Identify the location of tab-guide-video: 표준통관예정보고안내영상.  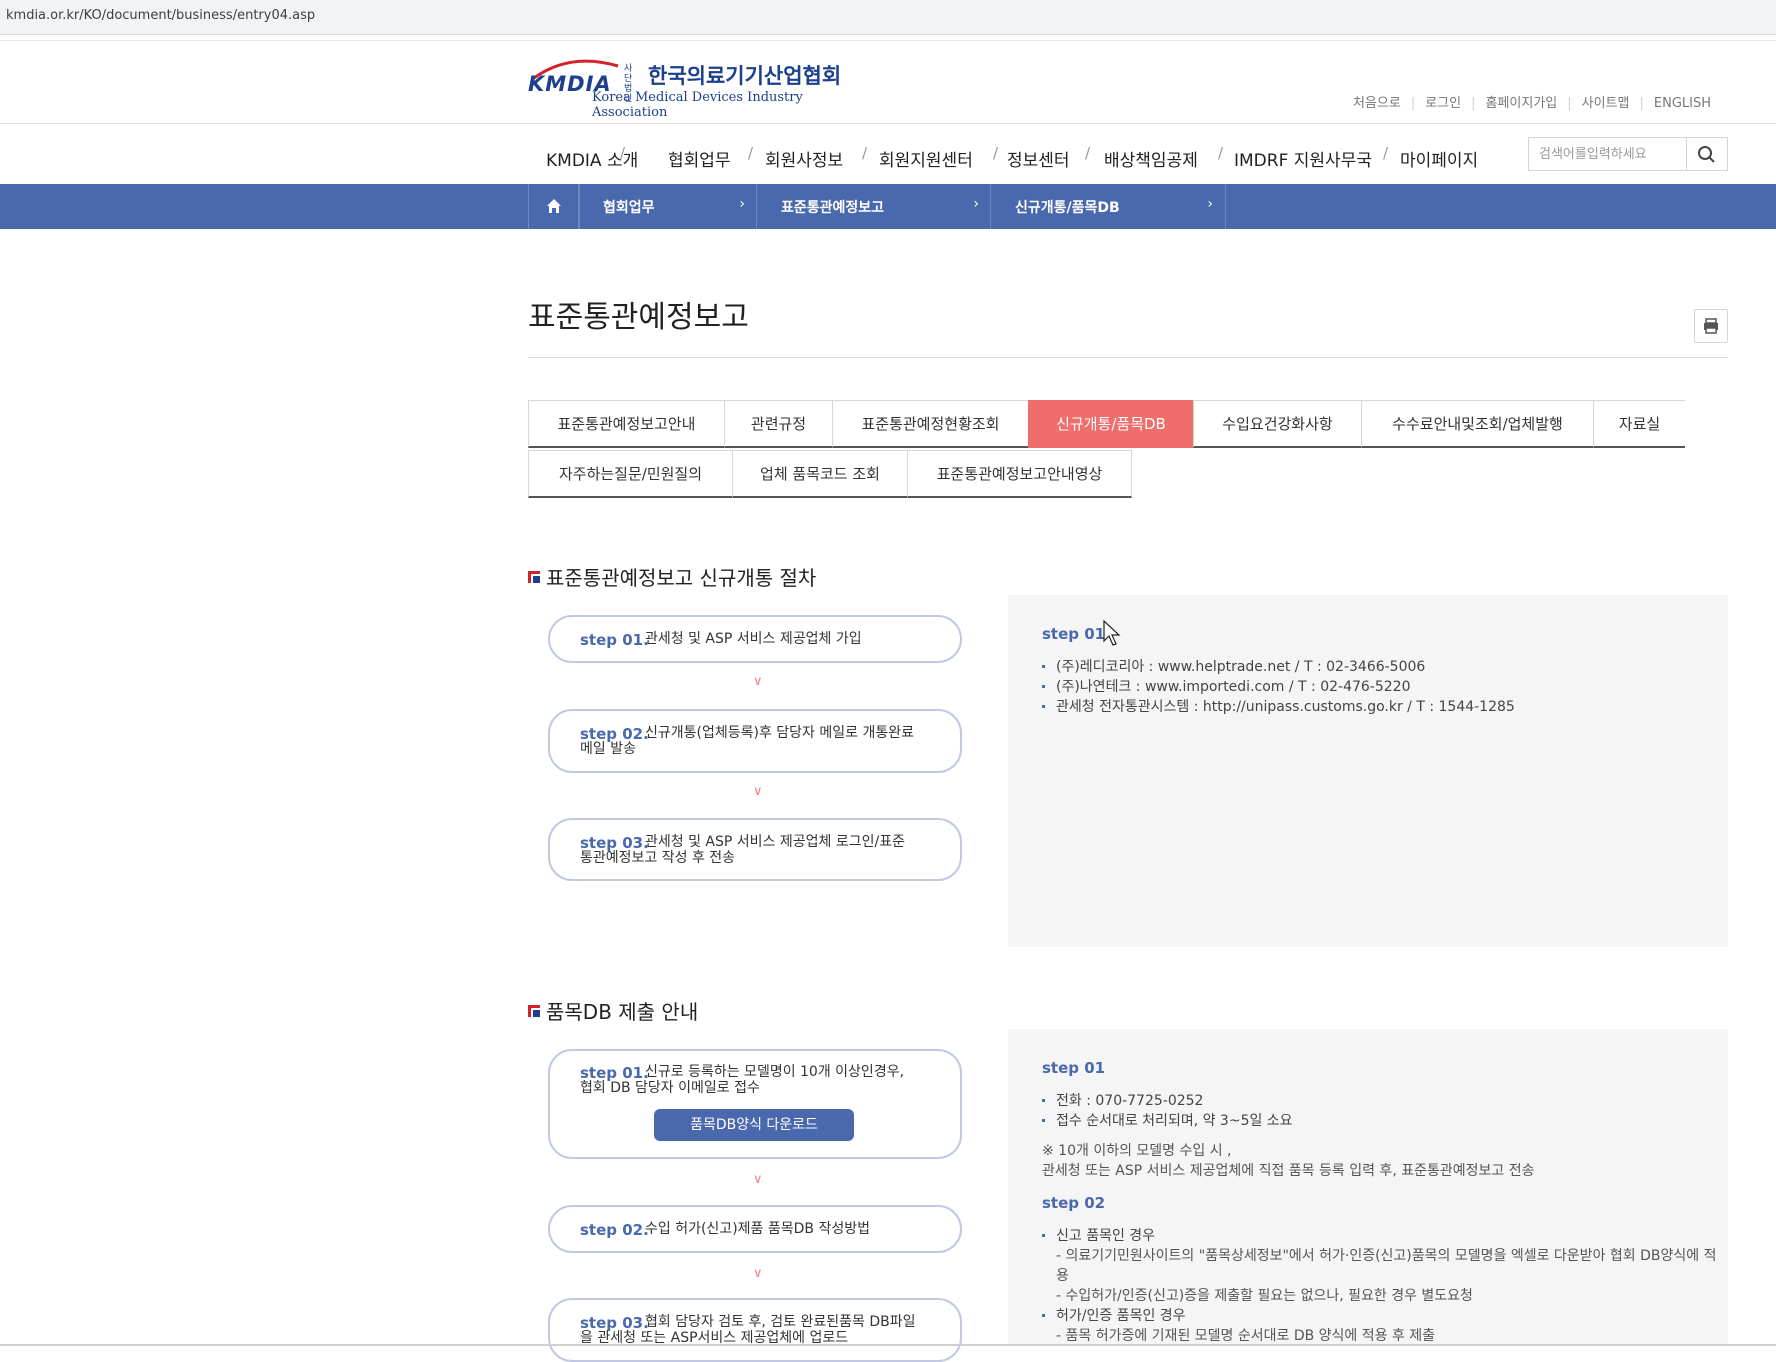
(1019, 474).